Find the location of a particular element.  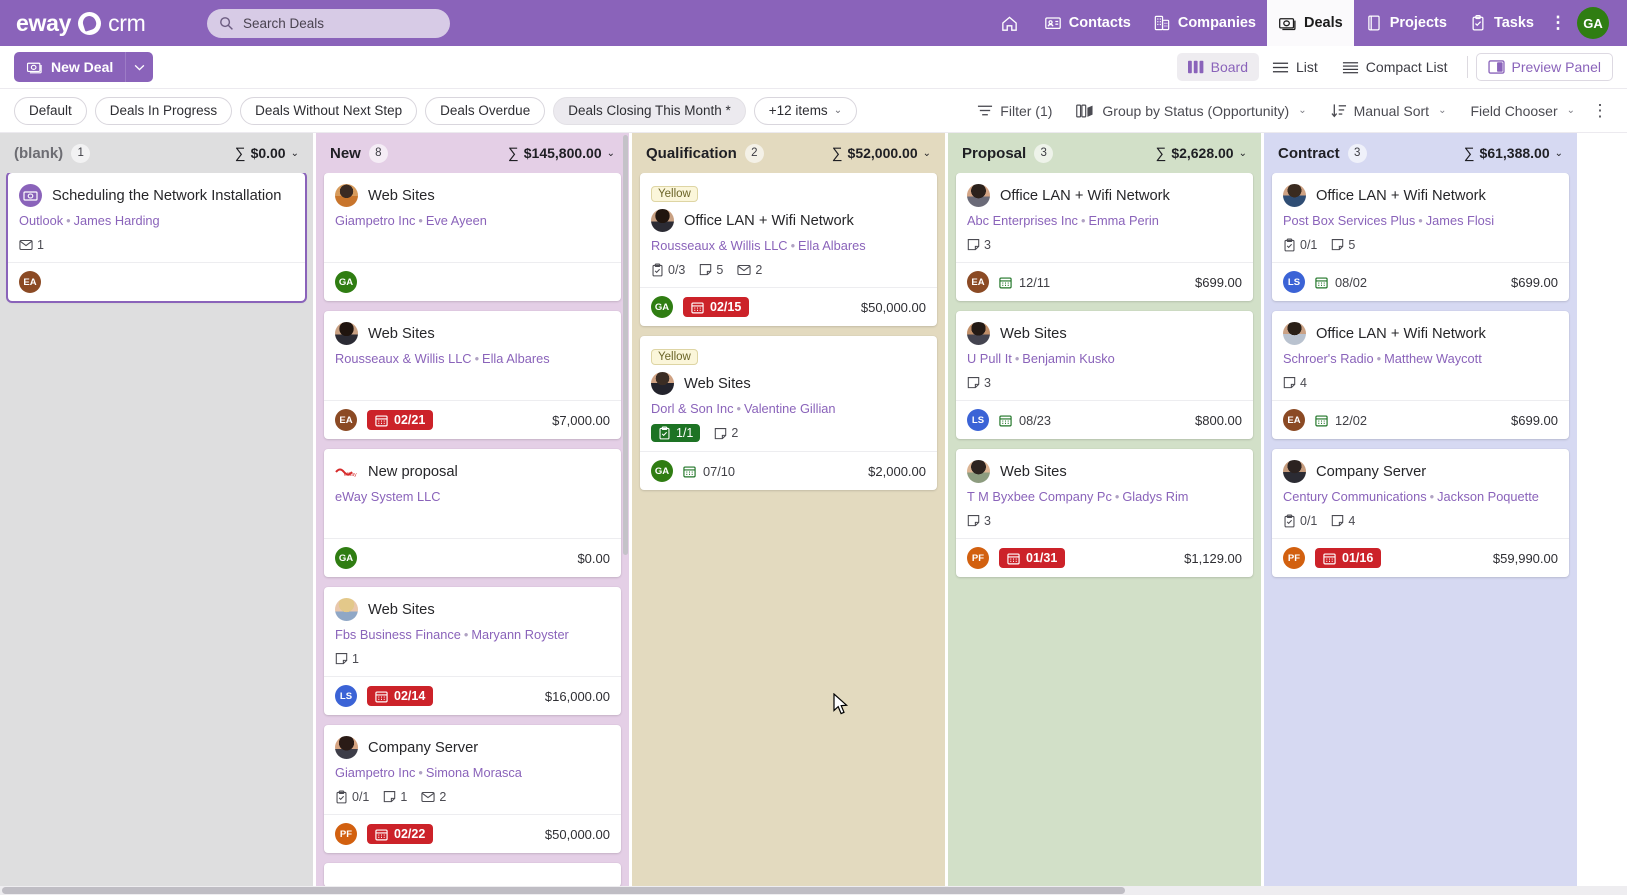

new-deal-dropdown-toggle is located at coordinates (139, 67).